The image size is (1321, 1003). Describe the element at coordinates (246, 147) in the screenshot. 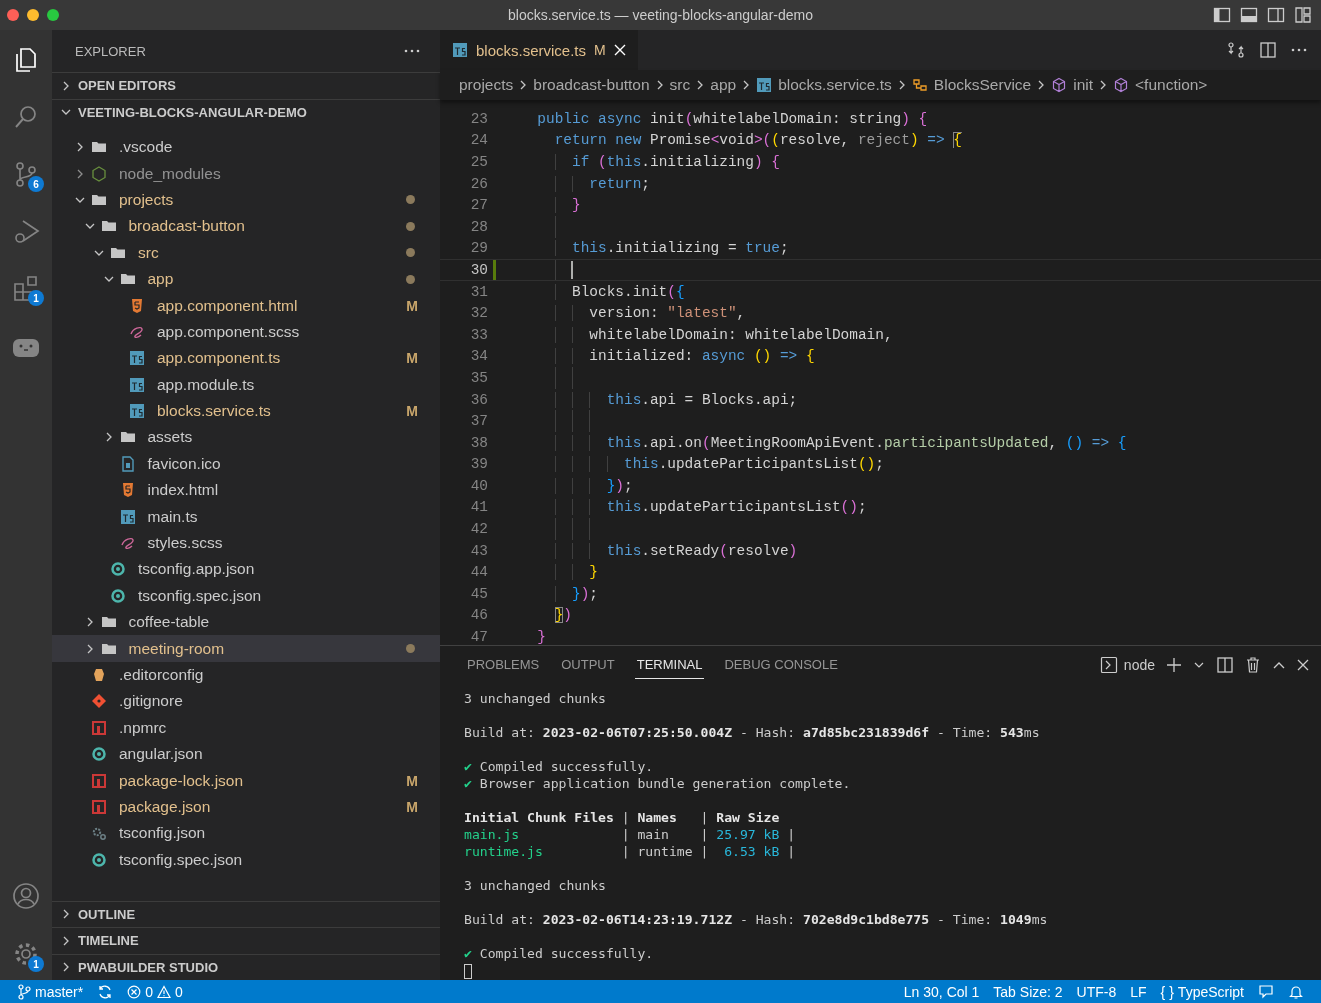

I see `folder-item: .vscode` at that location.